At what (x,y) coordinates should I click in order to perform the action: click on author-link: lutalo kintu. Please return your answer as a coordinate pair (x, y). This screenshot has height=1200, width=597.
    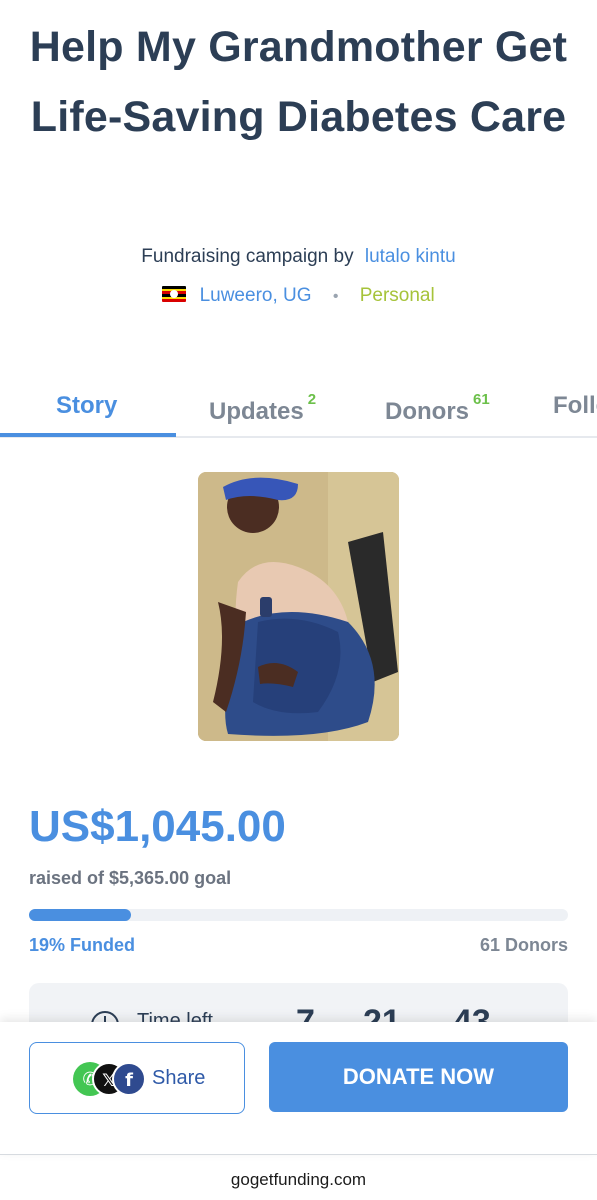
    Looking at the image, I should click on (410, 256).